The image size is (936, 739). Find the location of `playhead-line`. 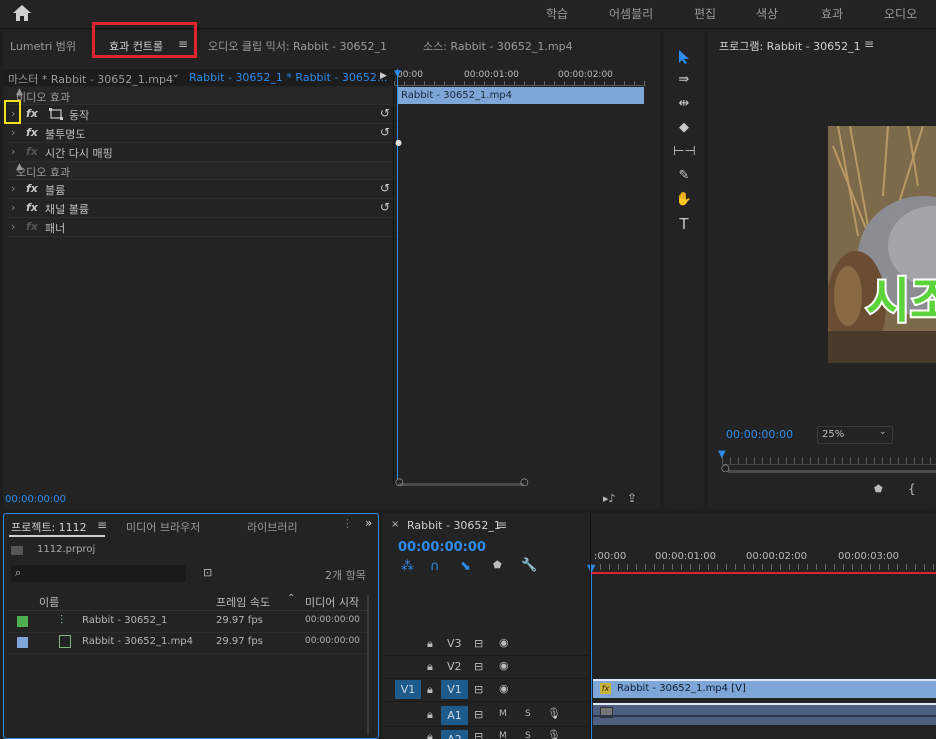

playhead-line is located at coordinates (397, 274).